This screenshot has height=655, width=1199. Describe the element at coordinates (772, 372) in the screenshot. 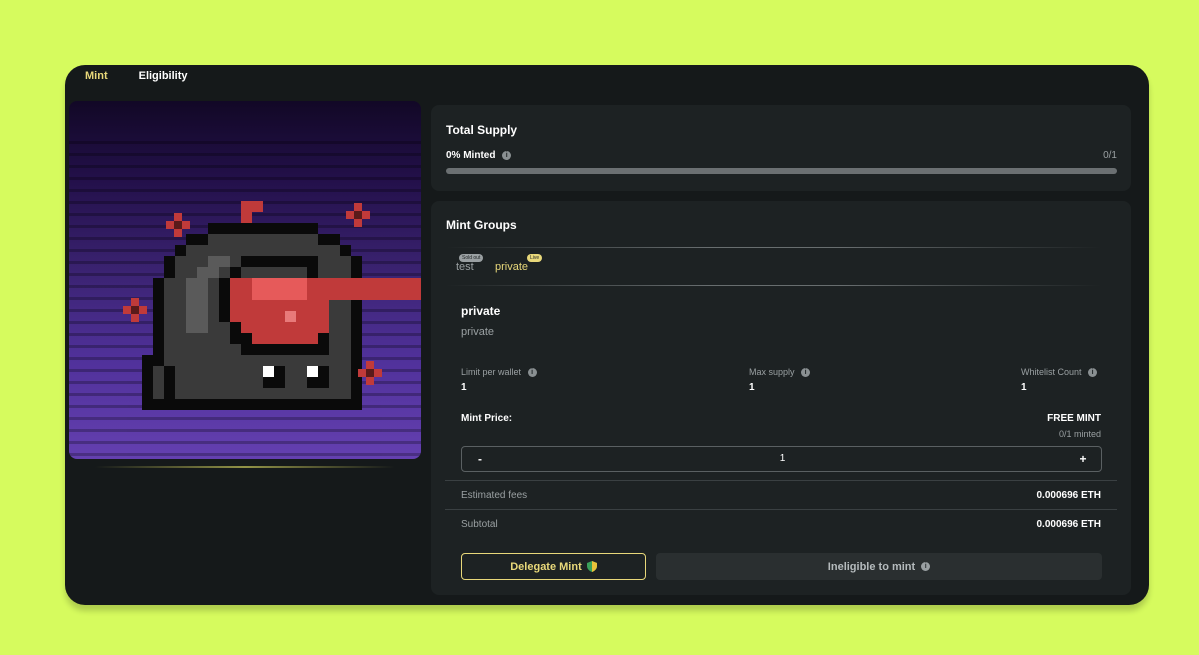

I see `max-supply-label-text: Max supply` at that location.